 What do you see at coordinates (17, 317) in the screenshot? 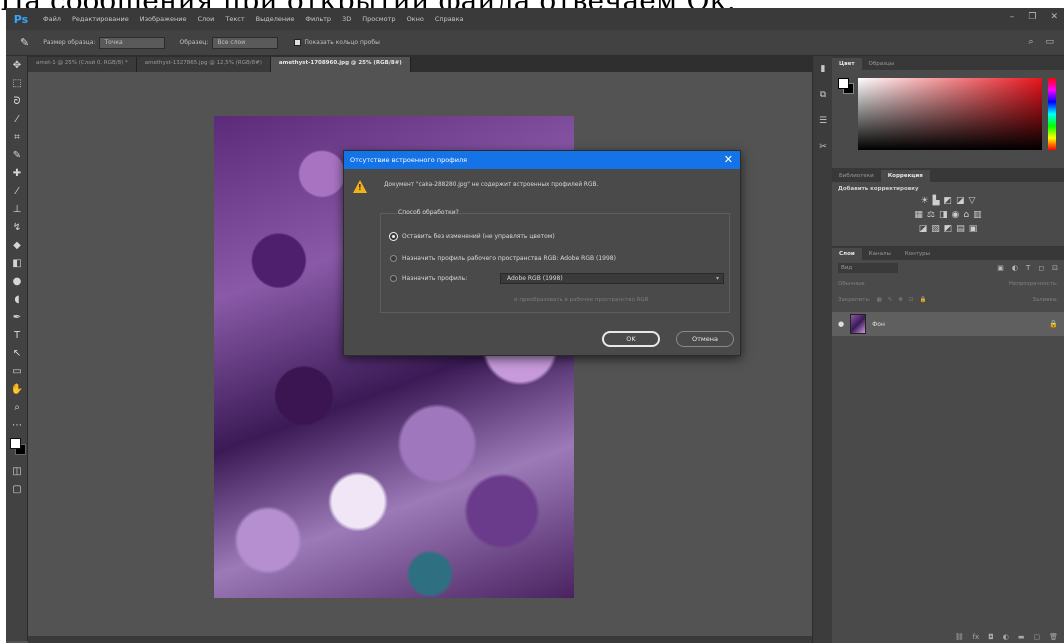
I see `pen-tool-icon: ✒` at bounding box center [17, 317].